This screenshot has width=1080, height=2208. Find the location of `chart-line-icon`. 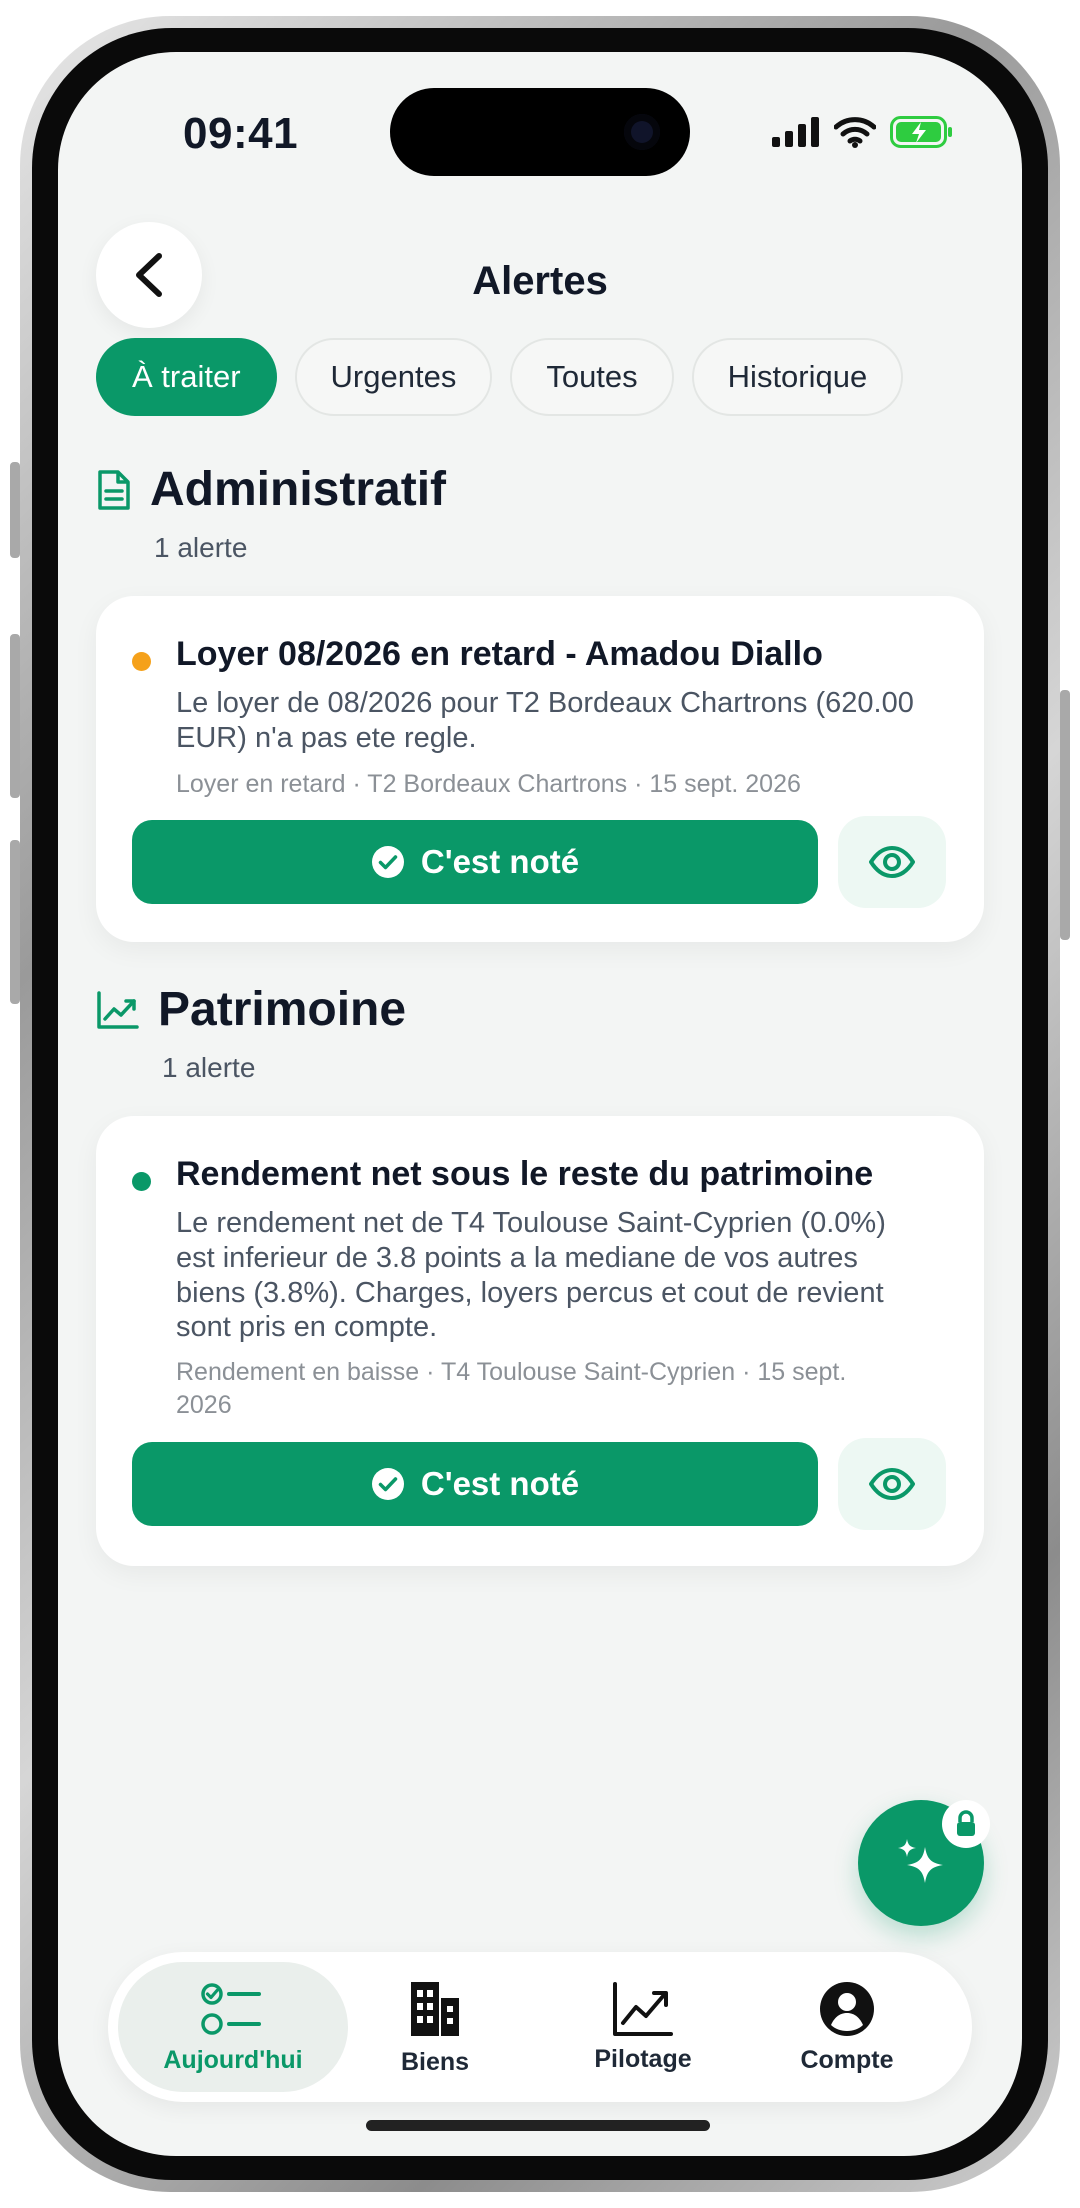

chart-line-icon is located at coordinates (643, 2008).